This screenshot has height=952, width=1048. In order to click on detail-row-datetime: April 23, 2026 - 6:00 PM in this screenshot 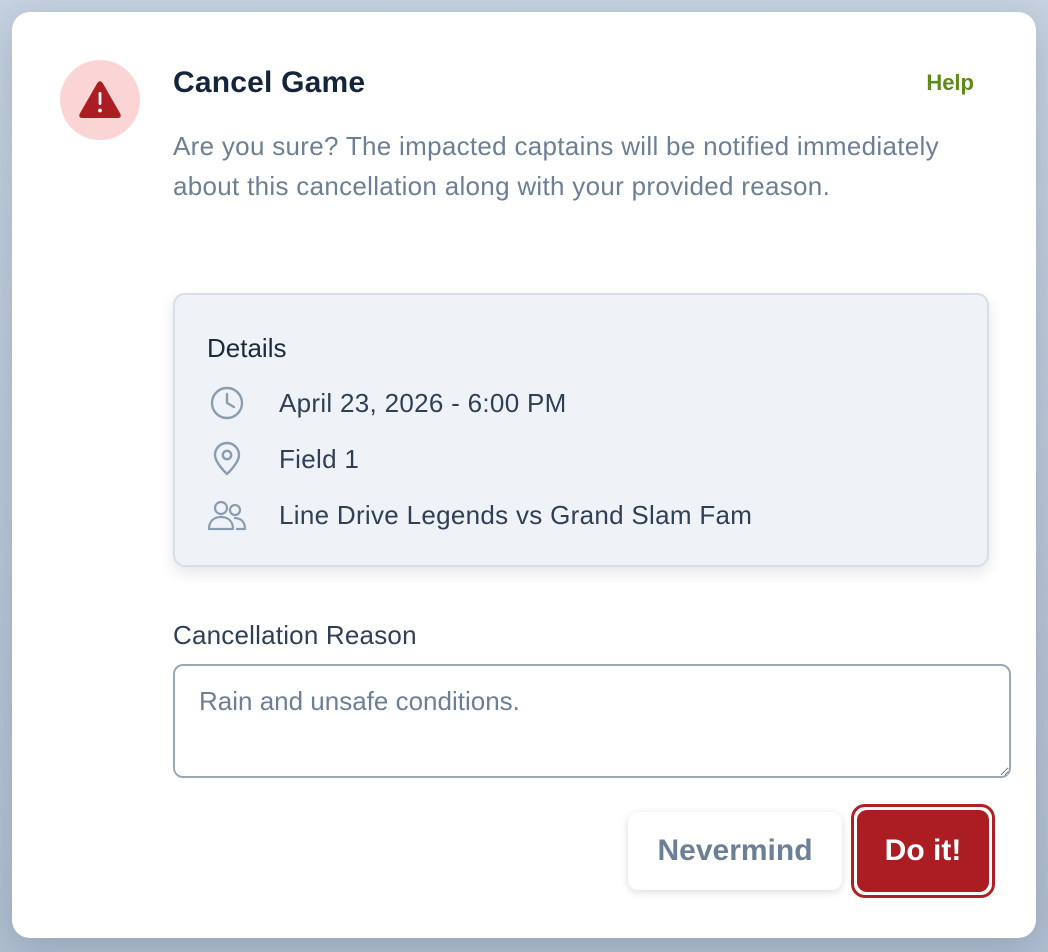, I will do `click(387, 403)`.